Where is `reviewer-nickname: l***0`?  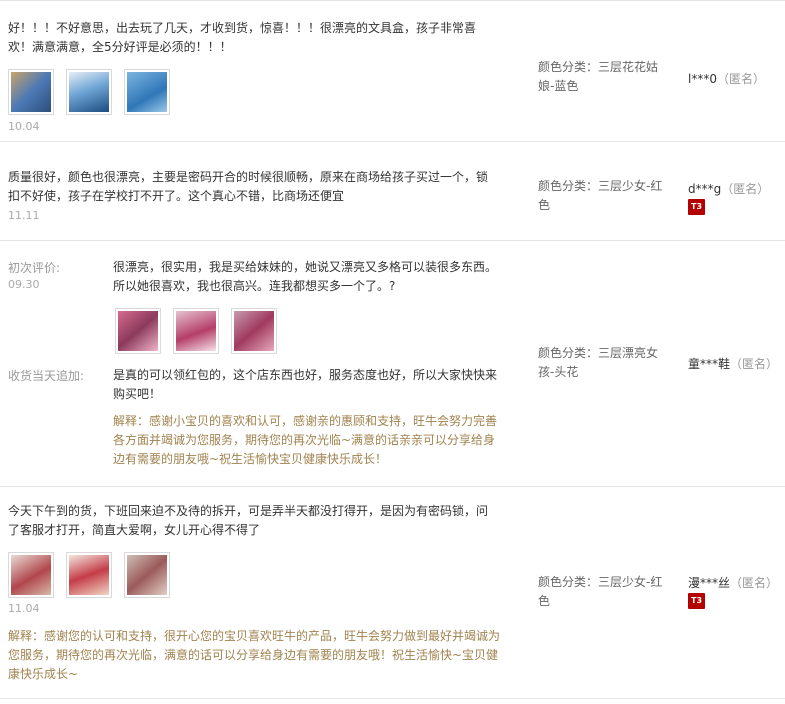 reviewer-nickname: l***0 is located at coordinates (702, 79).